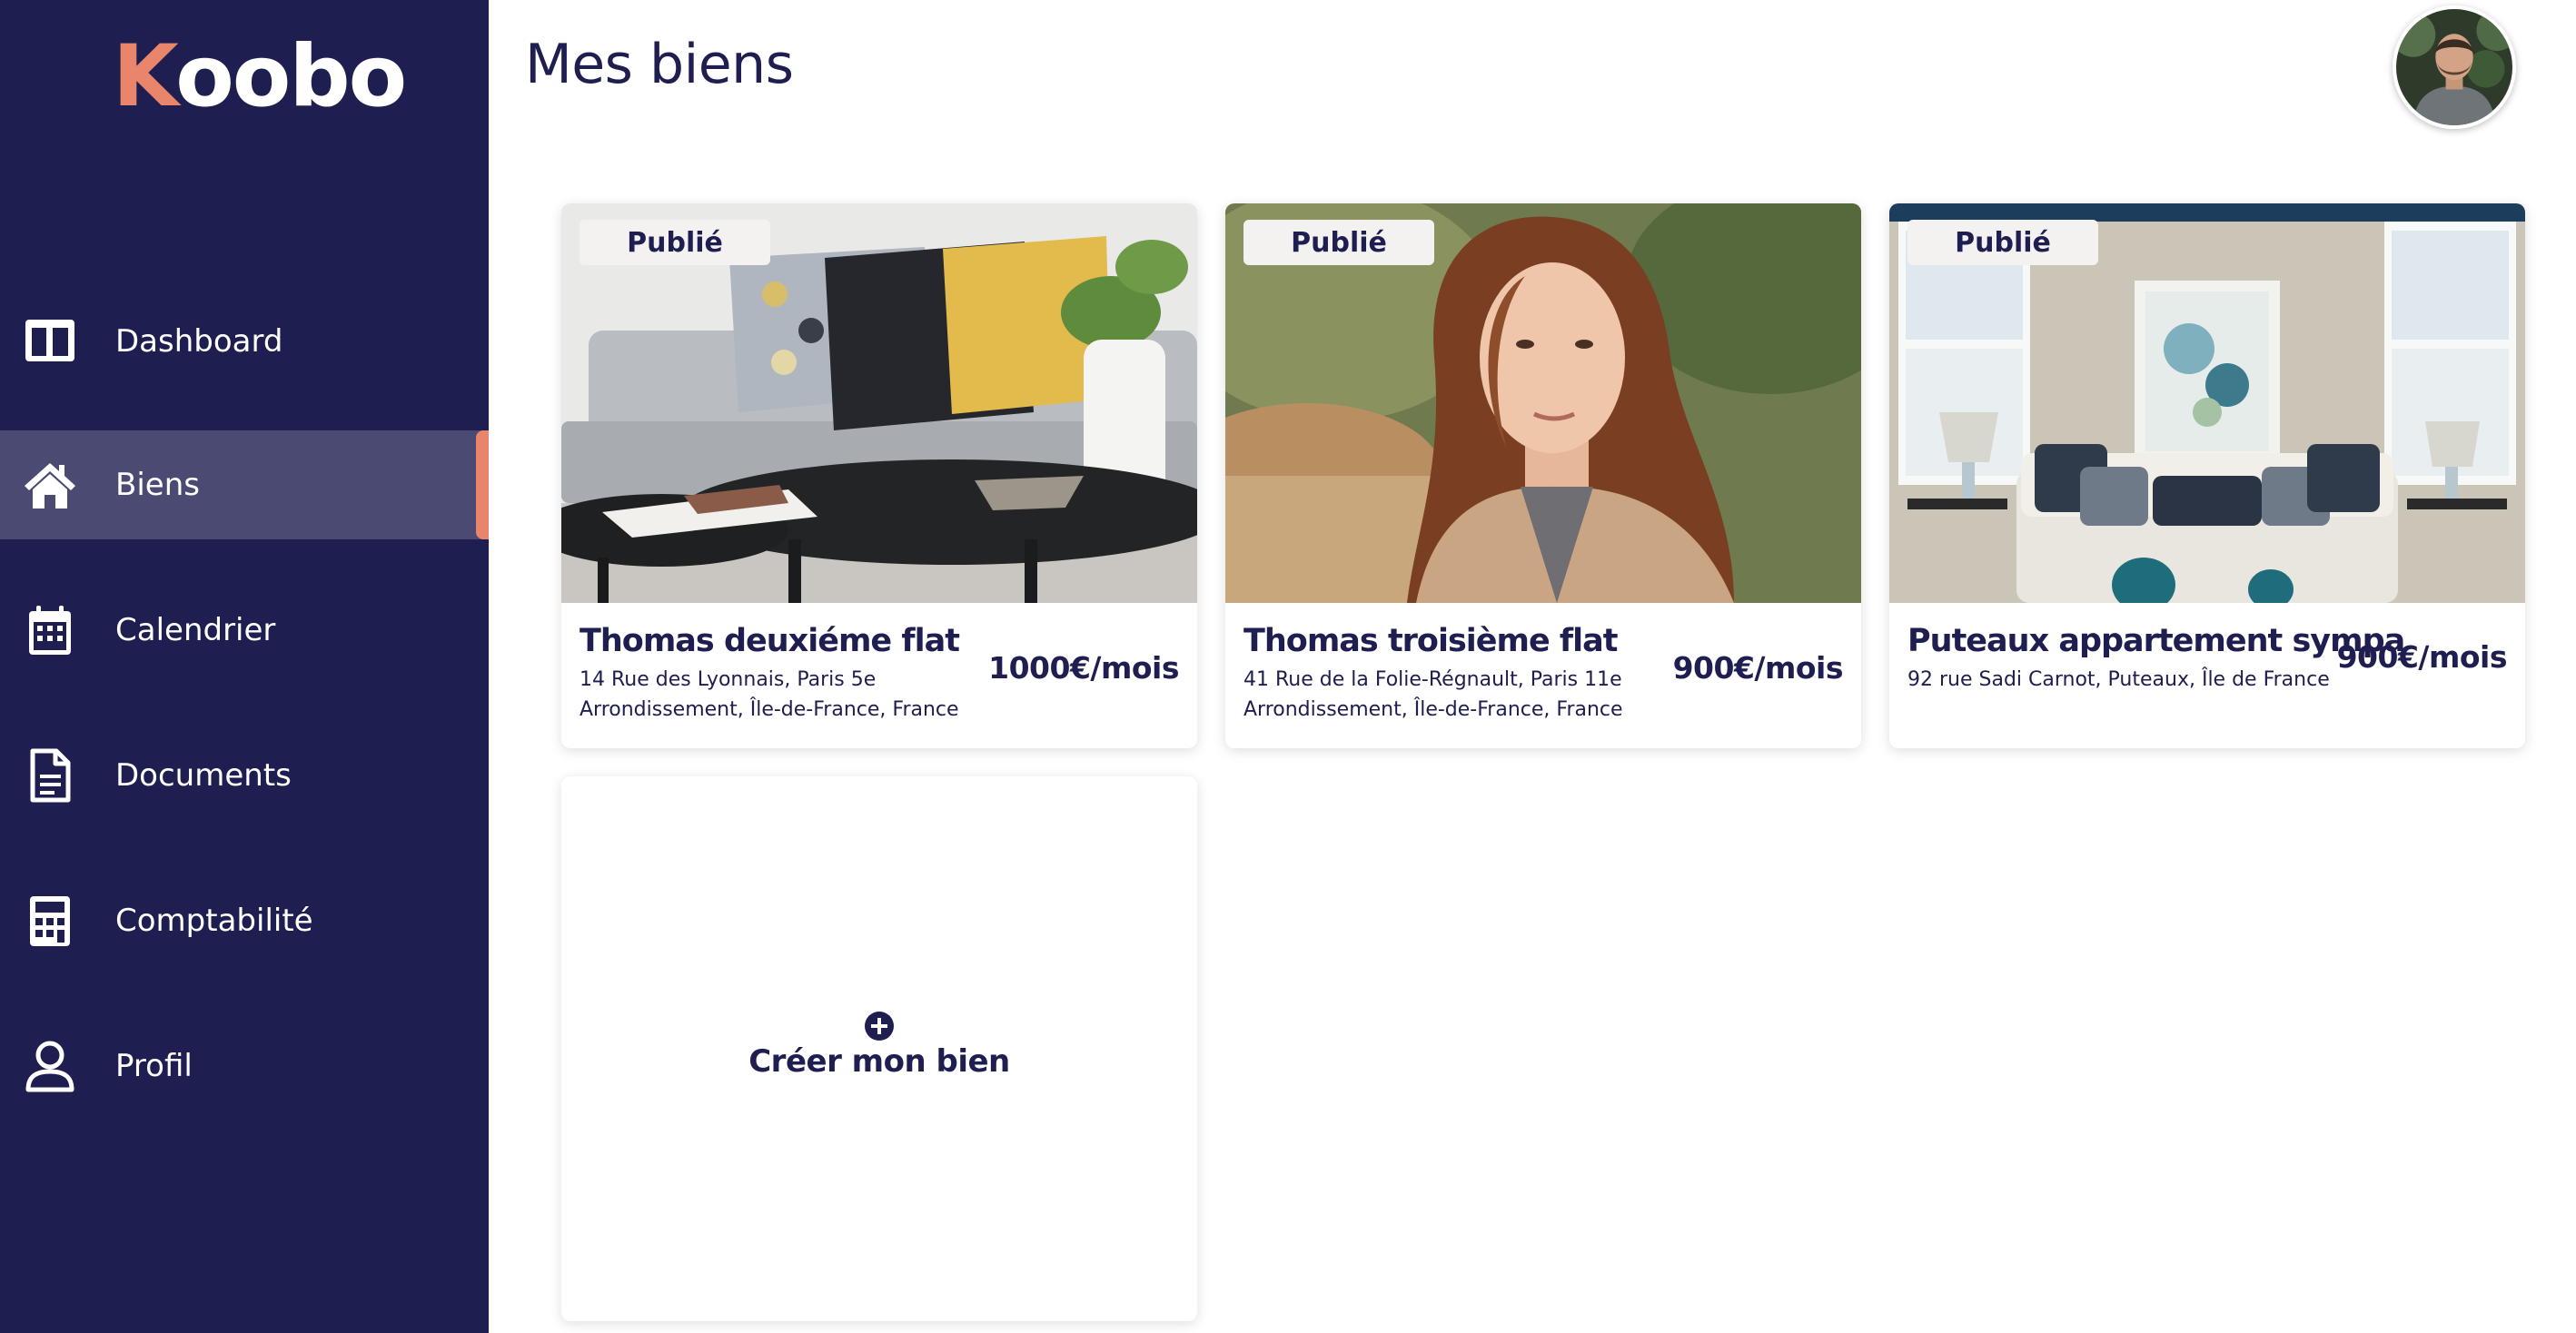 The image size is (2576, 1333). What do you see at coordinates (50, 921) in the screenshot?
I see `calculator-icon` at bounding box center [50, 921].